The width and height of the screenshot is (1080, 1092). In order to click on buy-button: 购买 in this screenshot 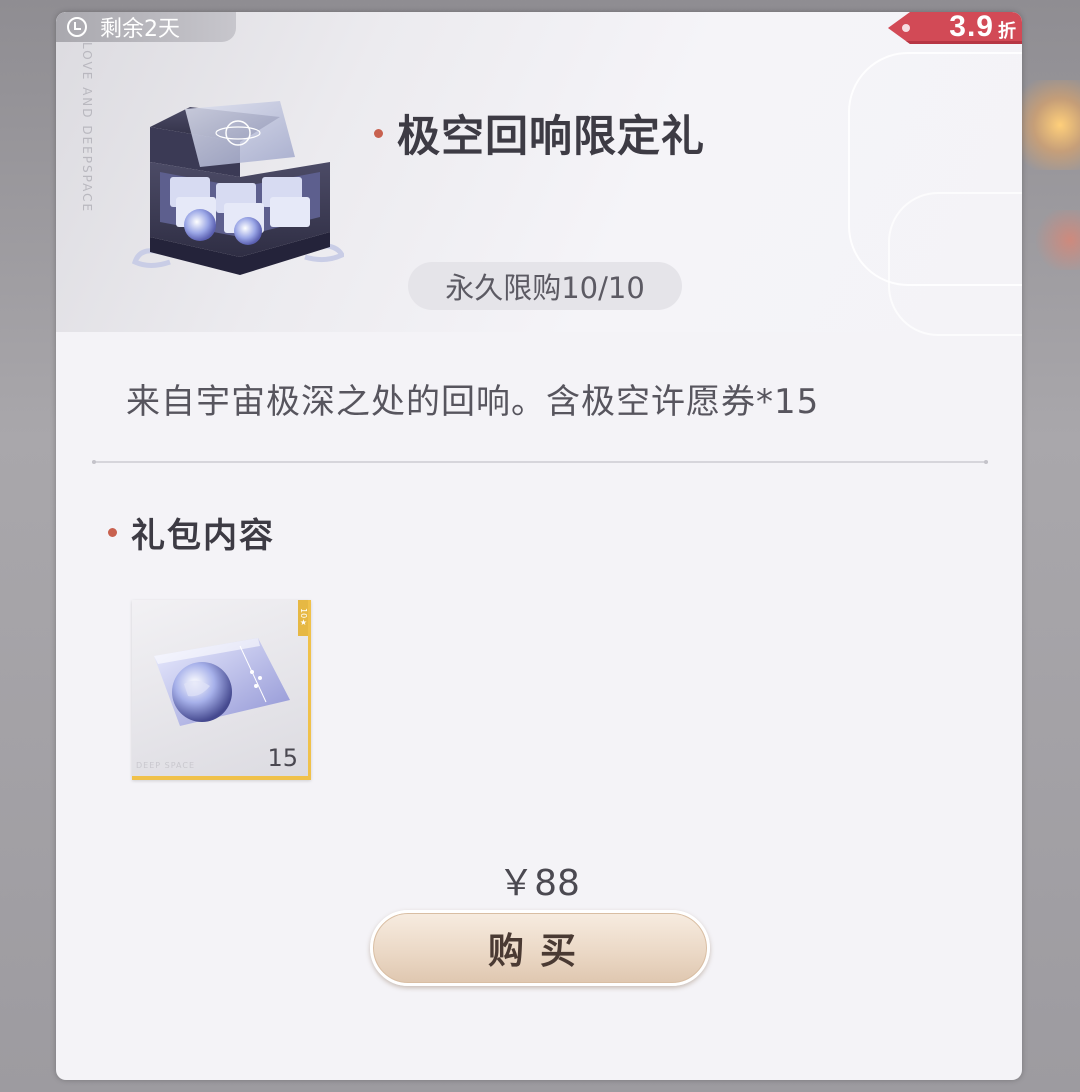, I will do `click(540, 948)`.